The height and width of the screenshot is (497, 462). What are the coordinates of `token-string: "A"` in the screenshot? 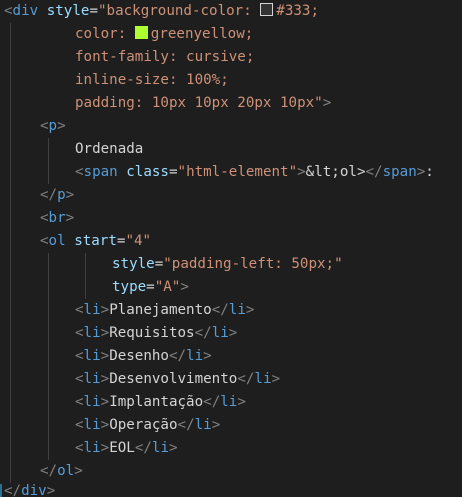 It's located at (167, 287).